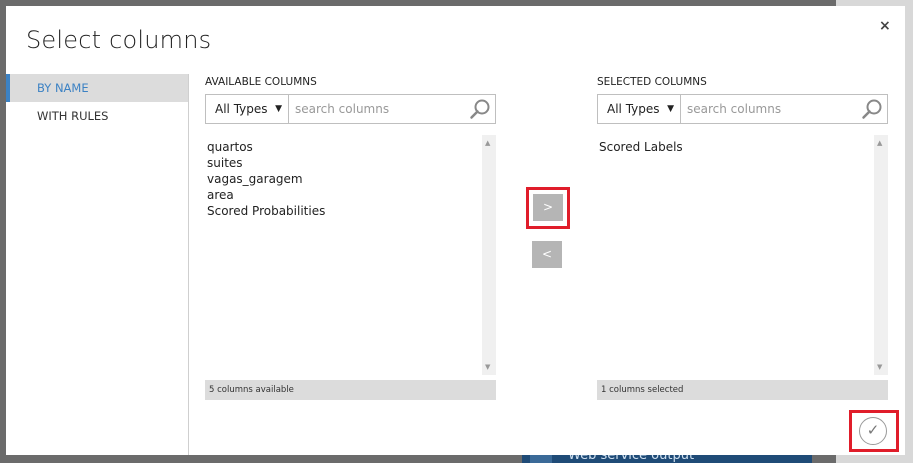 The image size is (913, 463). What do you see at coordinates (489, 255) in the screenshot?
I see `available-scrollbar: ▲ ▼` at bounding box center [489, 255].